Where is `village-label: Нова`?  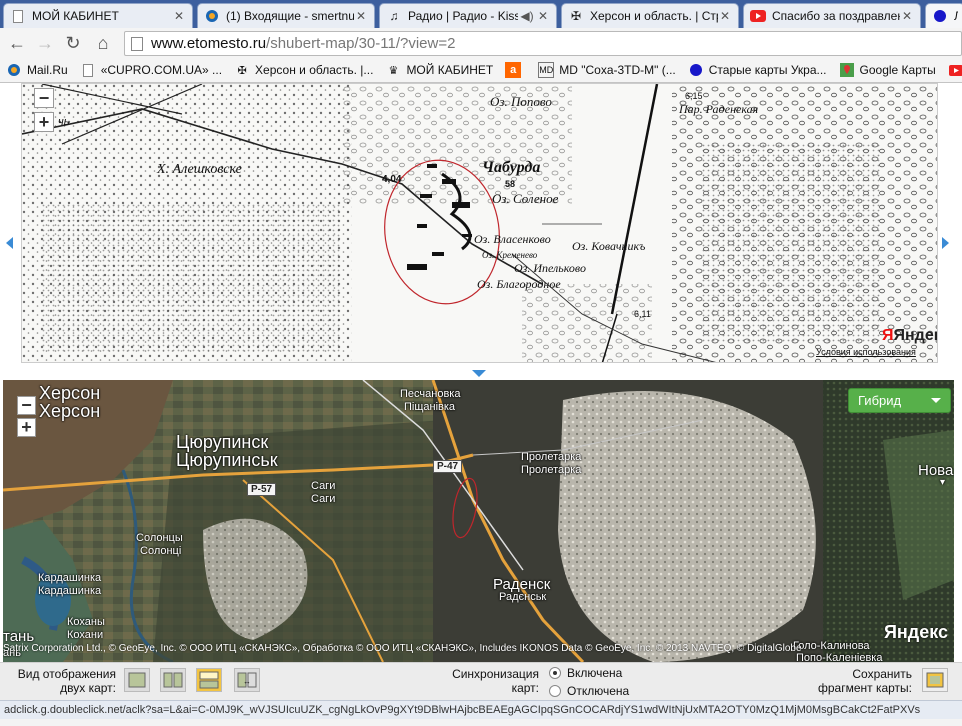 village-label: Нова is located at coordinates (936, 470).